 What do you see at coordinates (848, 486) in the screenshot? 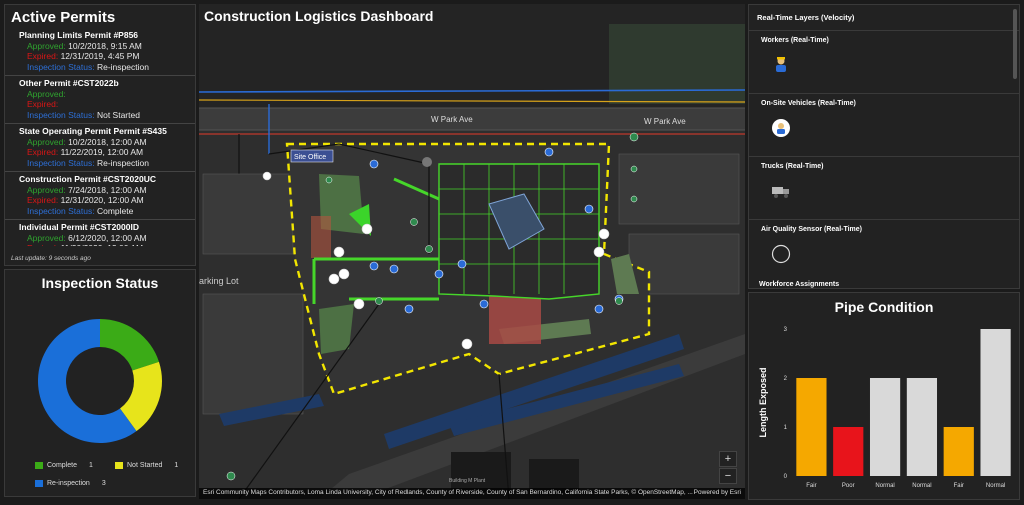
I see `x-tick-label: Poor` at bounding box center [848, 486].